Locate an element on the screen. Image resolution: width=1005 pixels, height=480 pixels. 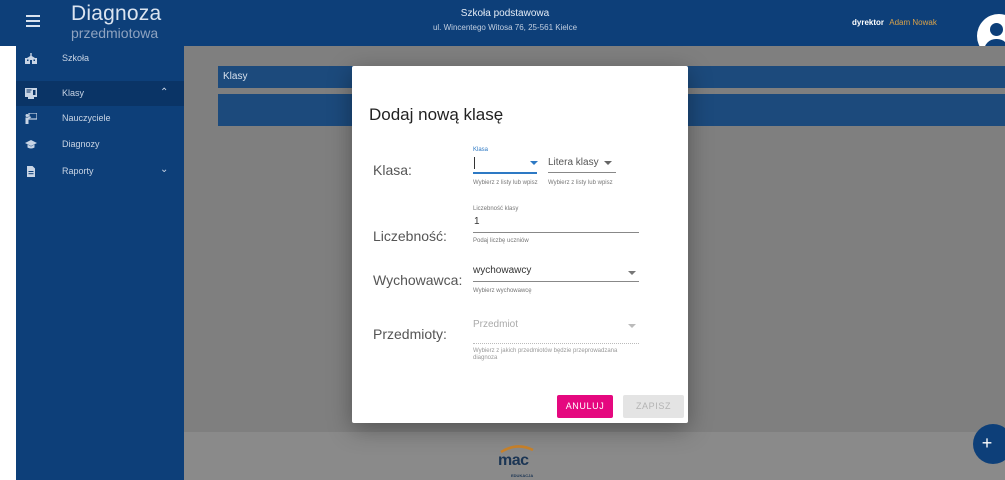
subjects-label: Przedmioty: is located at coordinates (410, 334).